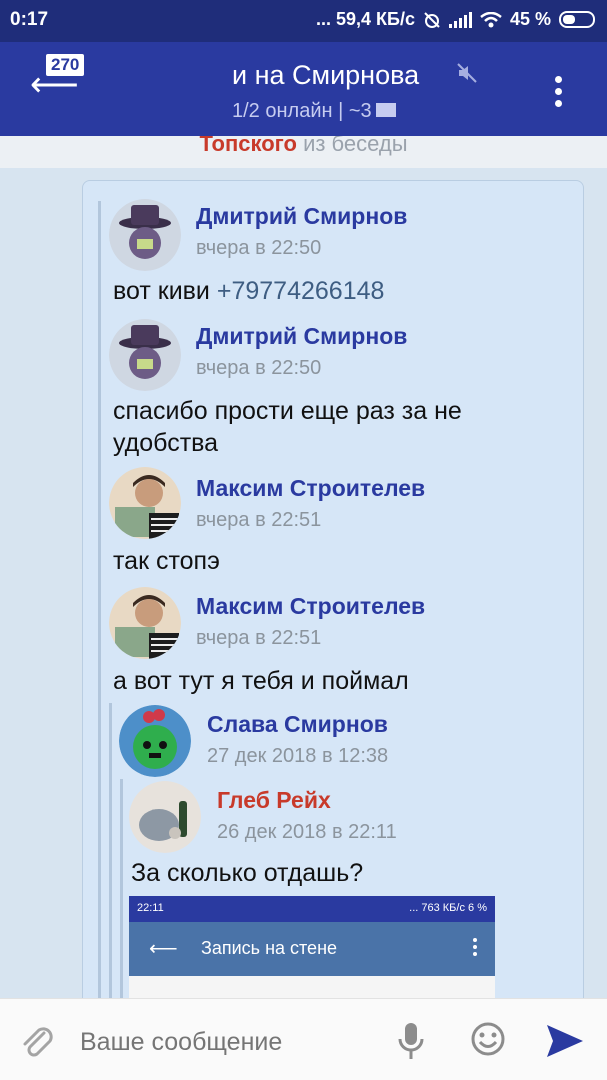 The height and width of the screenshot is (1080, 607). What do you see at coordinates (247, 873) in the screenshot?
I see `message-text: За сколько отдашь?` at bounding box center [247, 873].